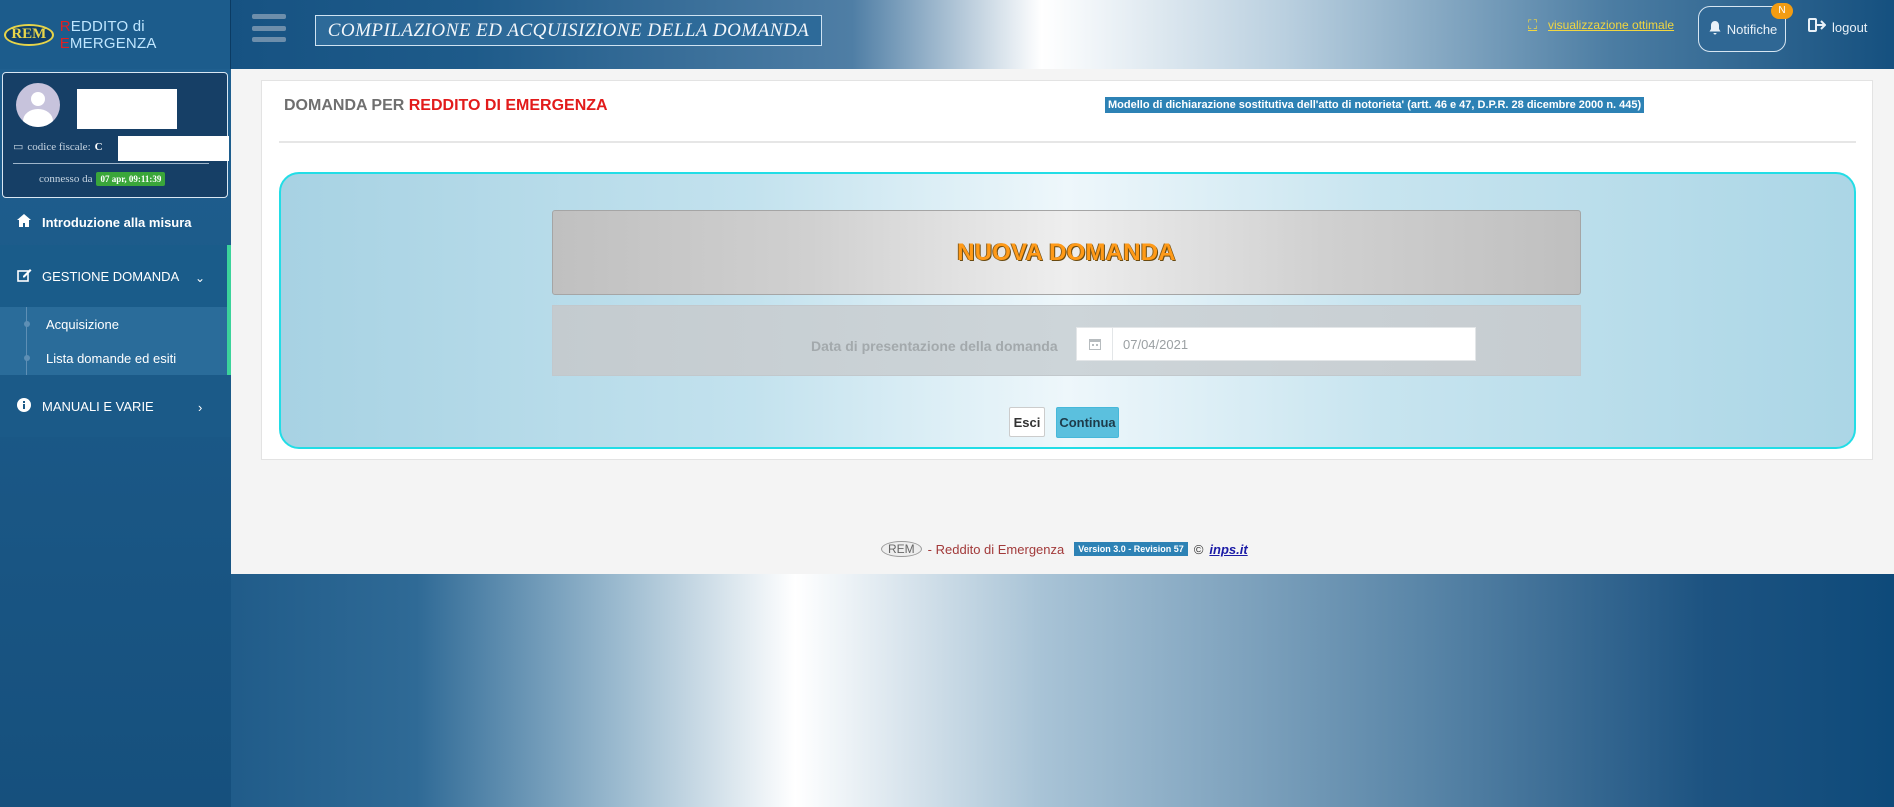 This screenshot has width=1894, height=807. Describe the element at coordinates (29, 34) in the screenshot. I see `rem-logo: REM` at that location.